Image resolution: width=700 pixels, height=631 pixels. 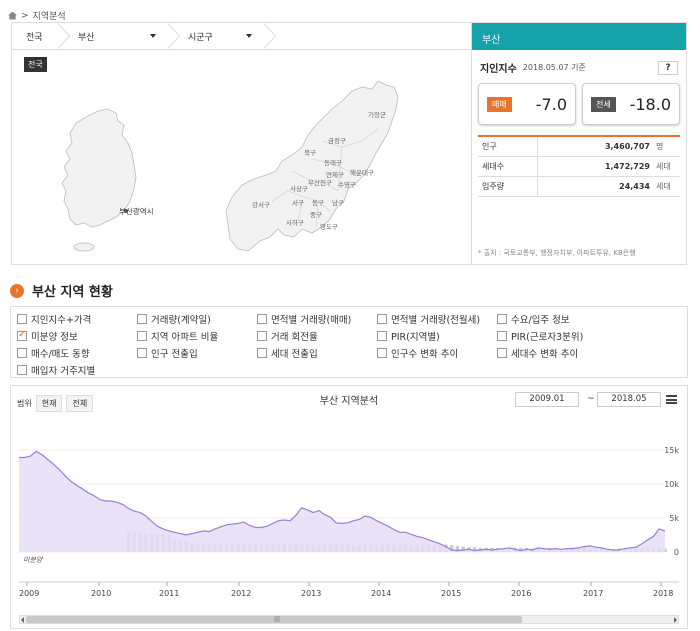 I want to click on y-tick-label: 15k, so click(x=671, y=450).